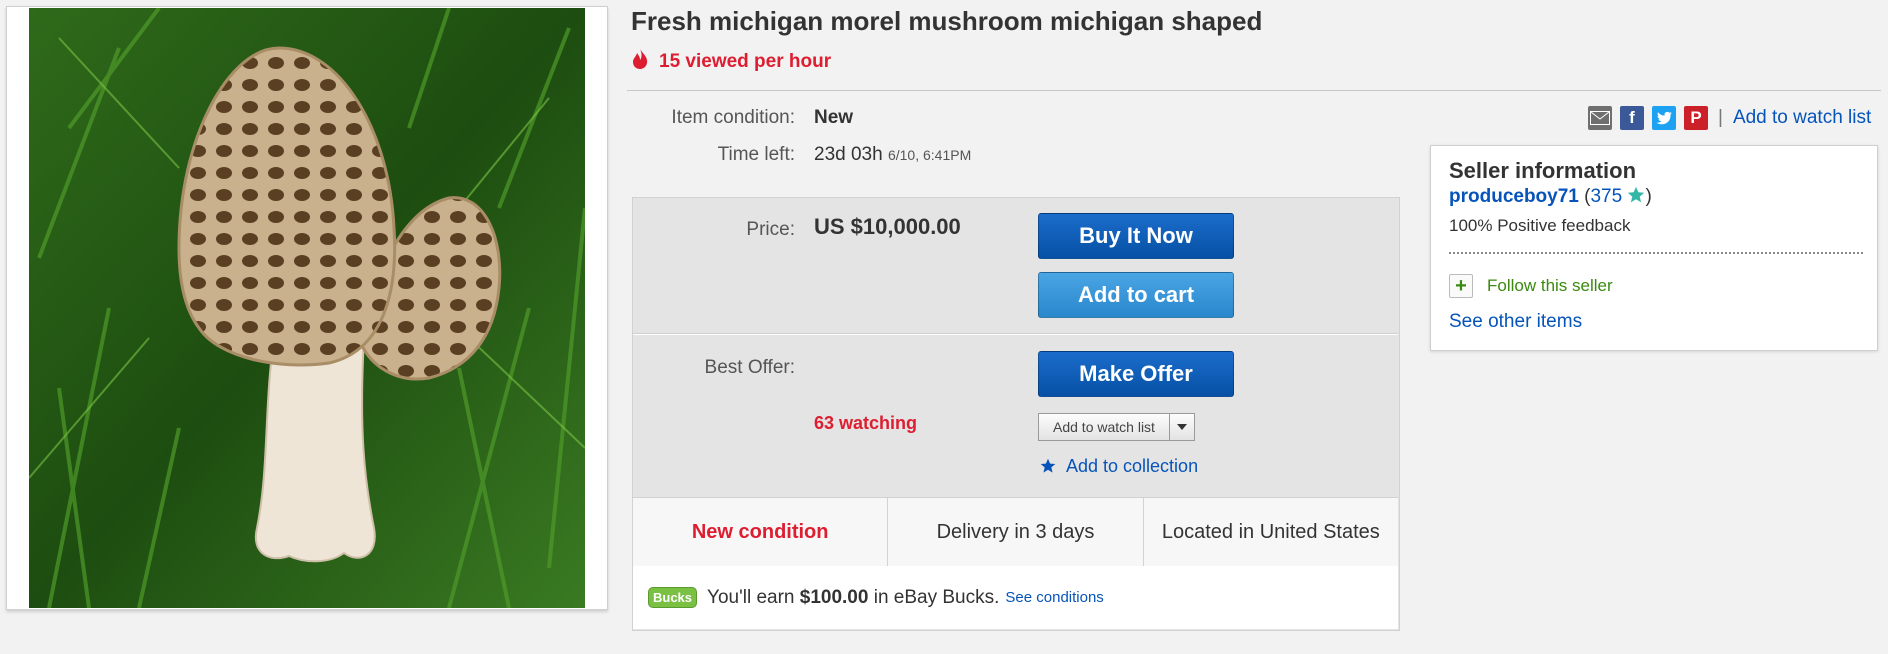 Image resolution: width=1888 pixels, height=654 pixels. What do you see at coordinates (1550, 286) in the screenshot?
I see `follow-seller-label: Follow this seller` at bounding box center [1550, 286].